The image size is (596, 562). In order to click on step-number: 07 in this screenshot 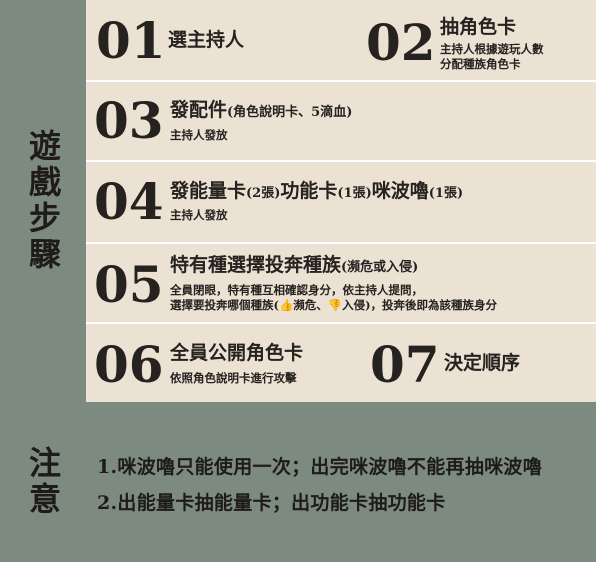, I will do `click(405, 364)`.